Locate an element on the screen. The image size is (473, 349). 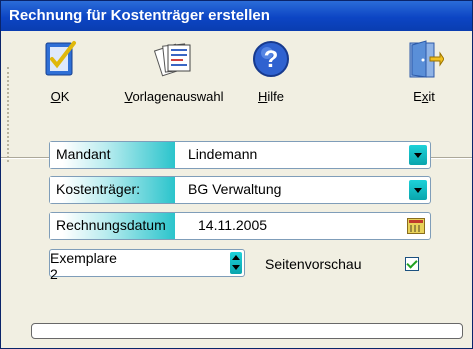
help-label: Hilfe is located at coordinates (270, 96).